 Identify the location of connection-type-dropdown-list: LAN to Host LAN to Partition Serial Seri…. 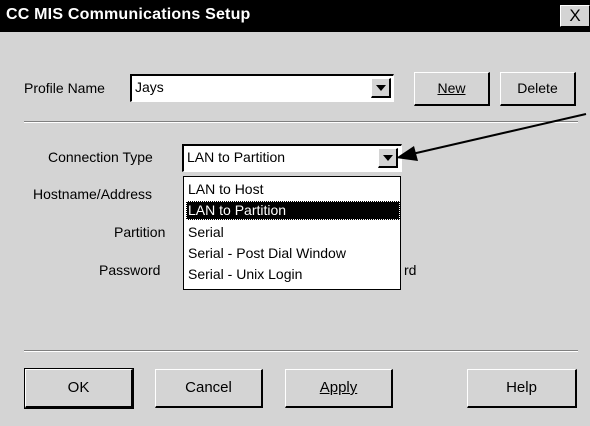
(292, 233).